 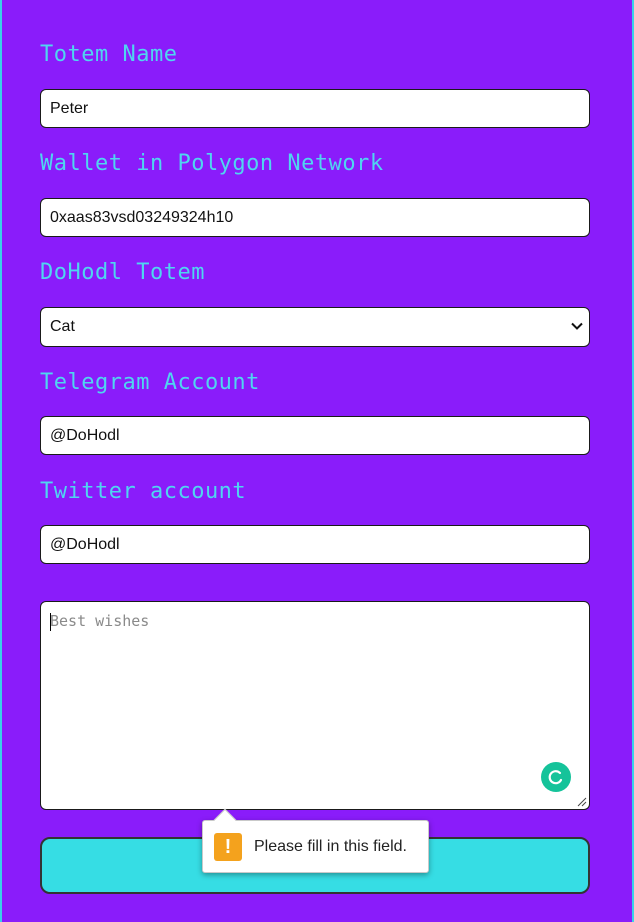 I want to click on twitter-input: @DoHodl, so click(x=315, y=544).